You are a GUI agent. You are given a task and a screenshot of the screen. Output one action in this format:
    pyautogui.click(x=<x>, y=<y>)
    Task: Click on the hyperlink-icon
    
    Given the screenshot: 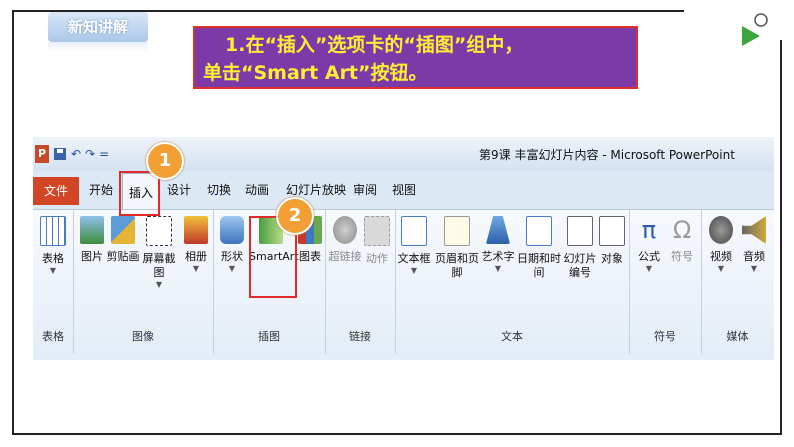 What is the action you would take?
    pyautogui.click(x=345, y=230)
    